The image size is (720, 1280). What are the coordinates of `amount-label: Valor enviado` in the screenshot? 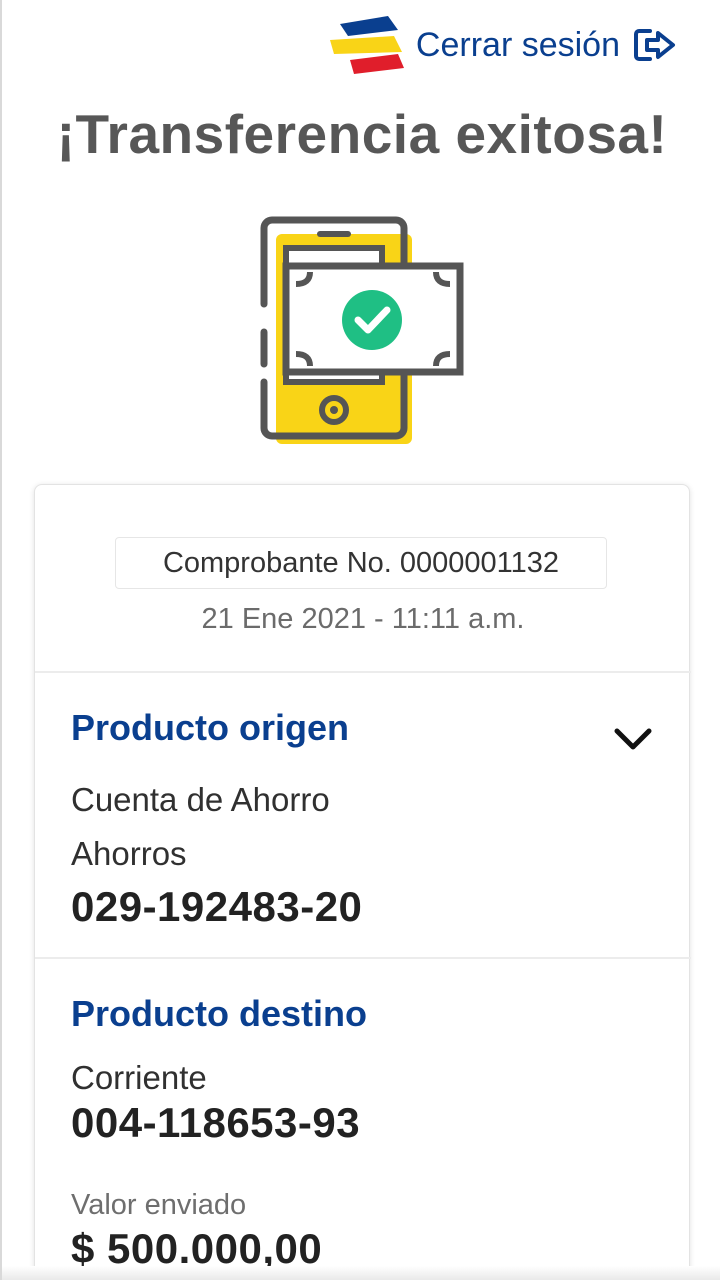 It's located at (159, 1205).